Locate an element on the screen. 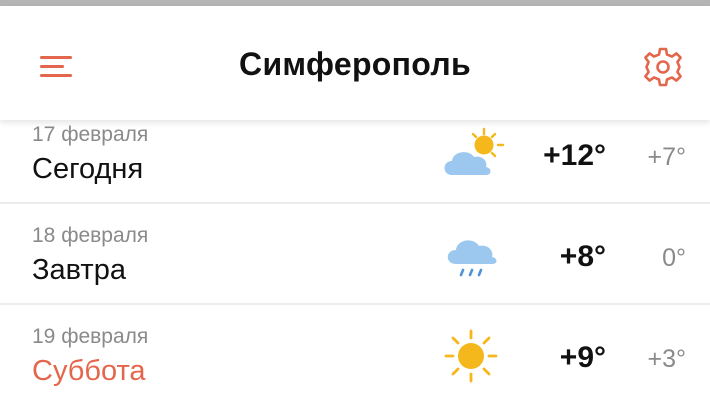 The image size is (710, 400). partly-cloudy-icon is located at coordinates (472, 155).